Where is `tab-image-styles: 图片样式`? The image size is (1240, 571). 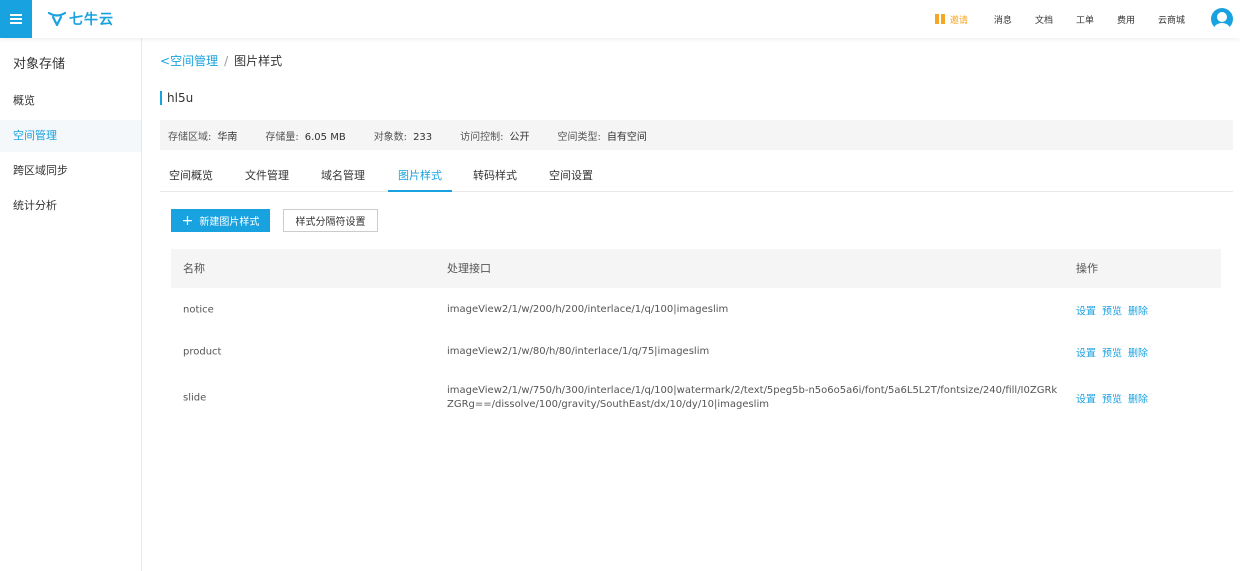
tab-image-styles: 图片样式 is located at coordinates (420, 177).